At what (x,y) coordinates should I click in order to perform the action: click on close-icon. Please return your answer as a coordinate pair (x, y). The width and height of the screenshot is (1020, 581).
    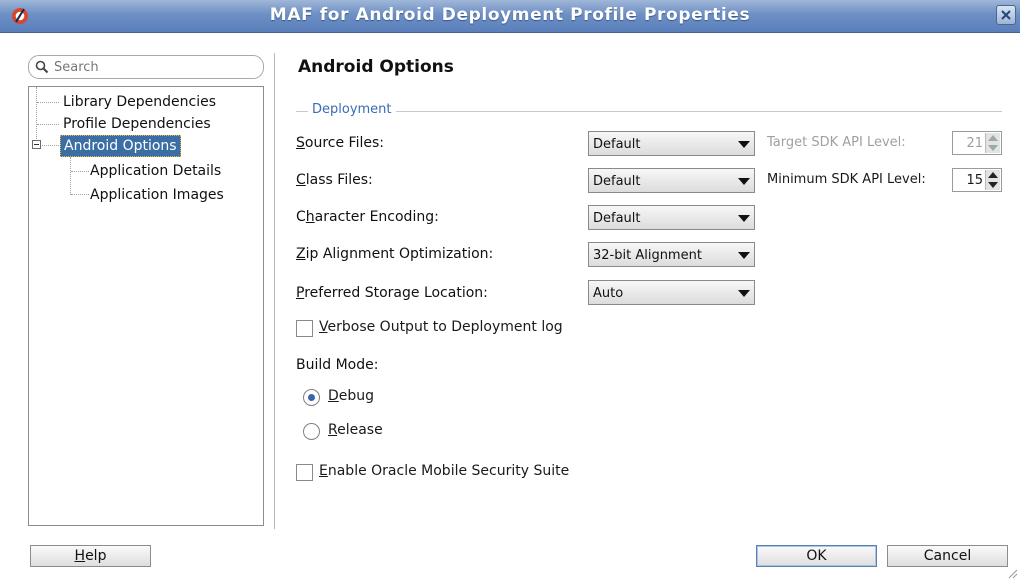
    Looking at the image, I should click on (1006, 15).